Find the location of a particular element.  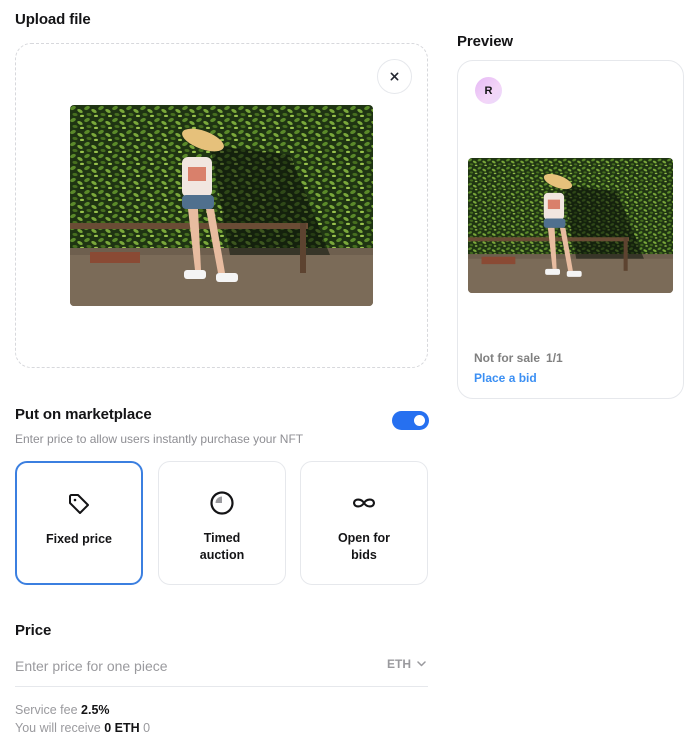

receive-amount: You will receive 0 ETH 0 is located at coordinates (82, 728).